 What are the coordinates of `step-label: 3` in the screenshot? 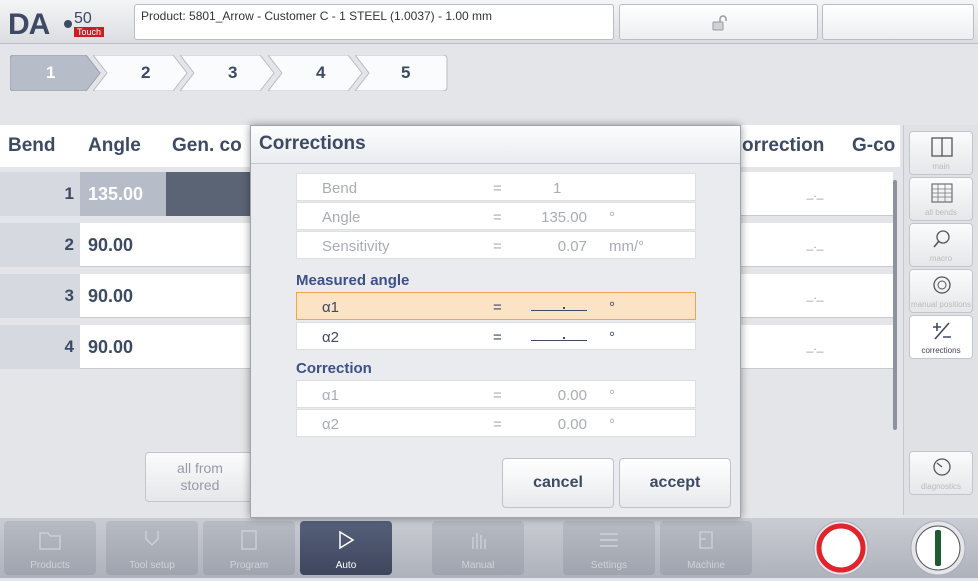 It's located at (233, 72).